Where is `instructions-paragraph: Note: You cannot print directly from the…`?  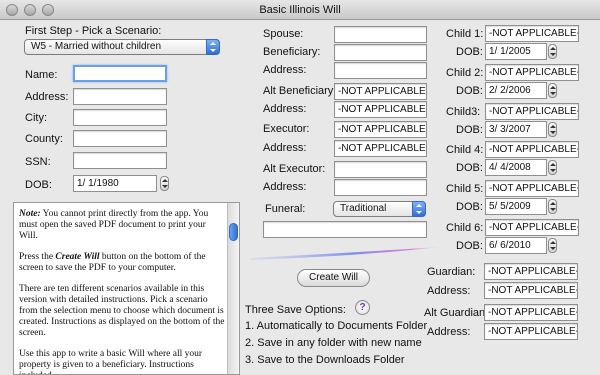 instructions-paragraph: Note: You cannot print directly from the… is located at coordinates (114, 225).